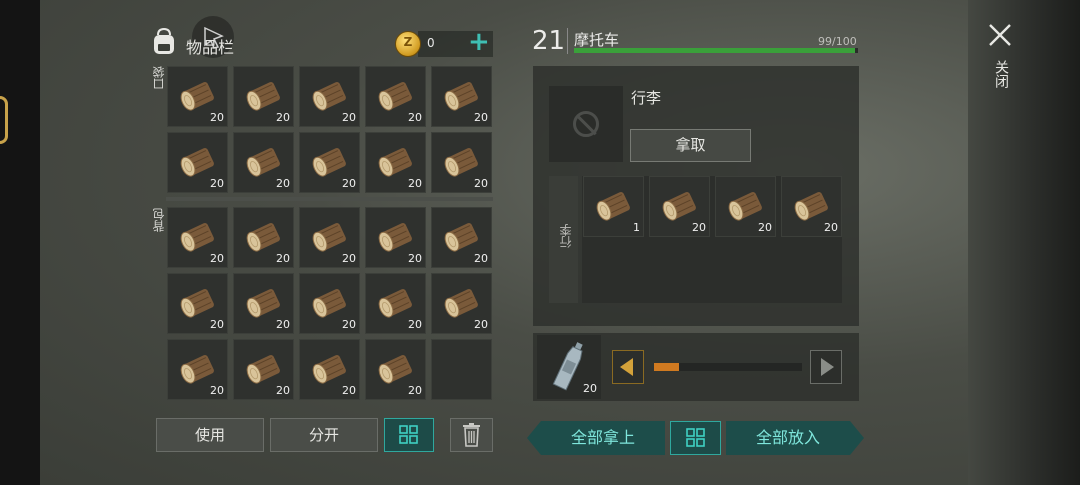 The width and height of the screenshot is (1080, 485). Describe the element at coordinates (1024, 242) in the screenshot. I see `right-edge-strip` at that location.